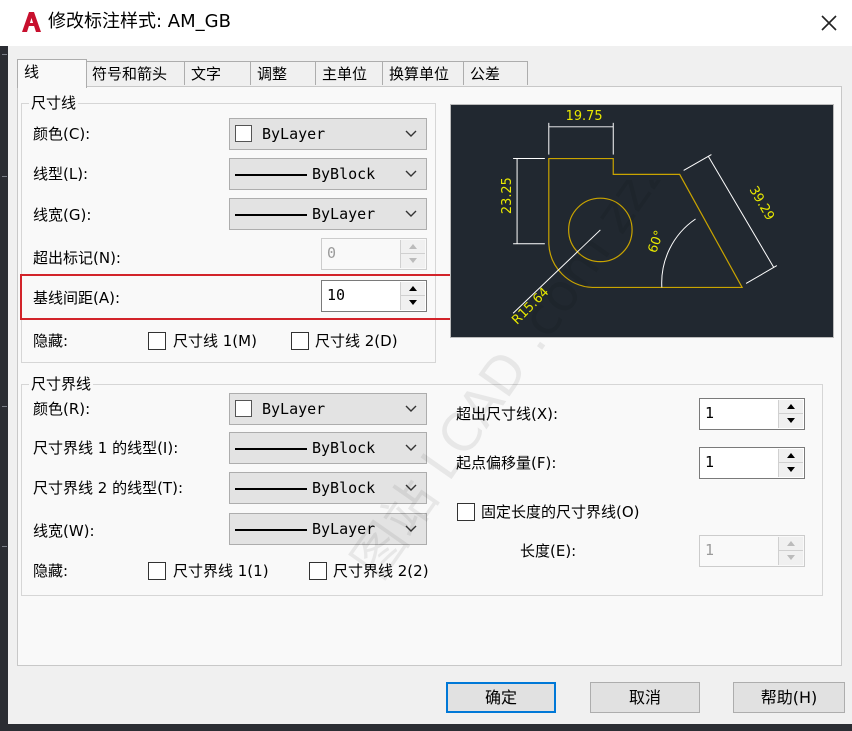 Image resolution: width=852 pixels, height=731 pixels. I want to click on background-canvas-strip-bottom, so click(426, 727).